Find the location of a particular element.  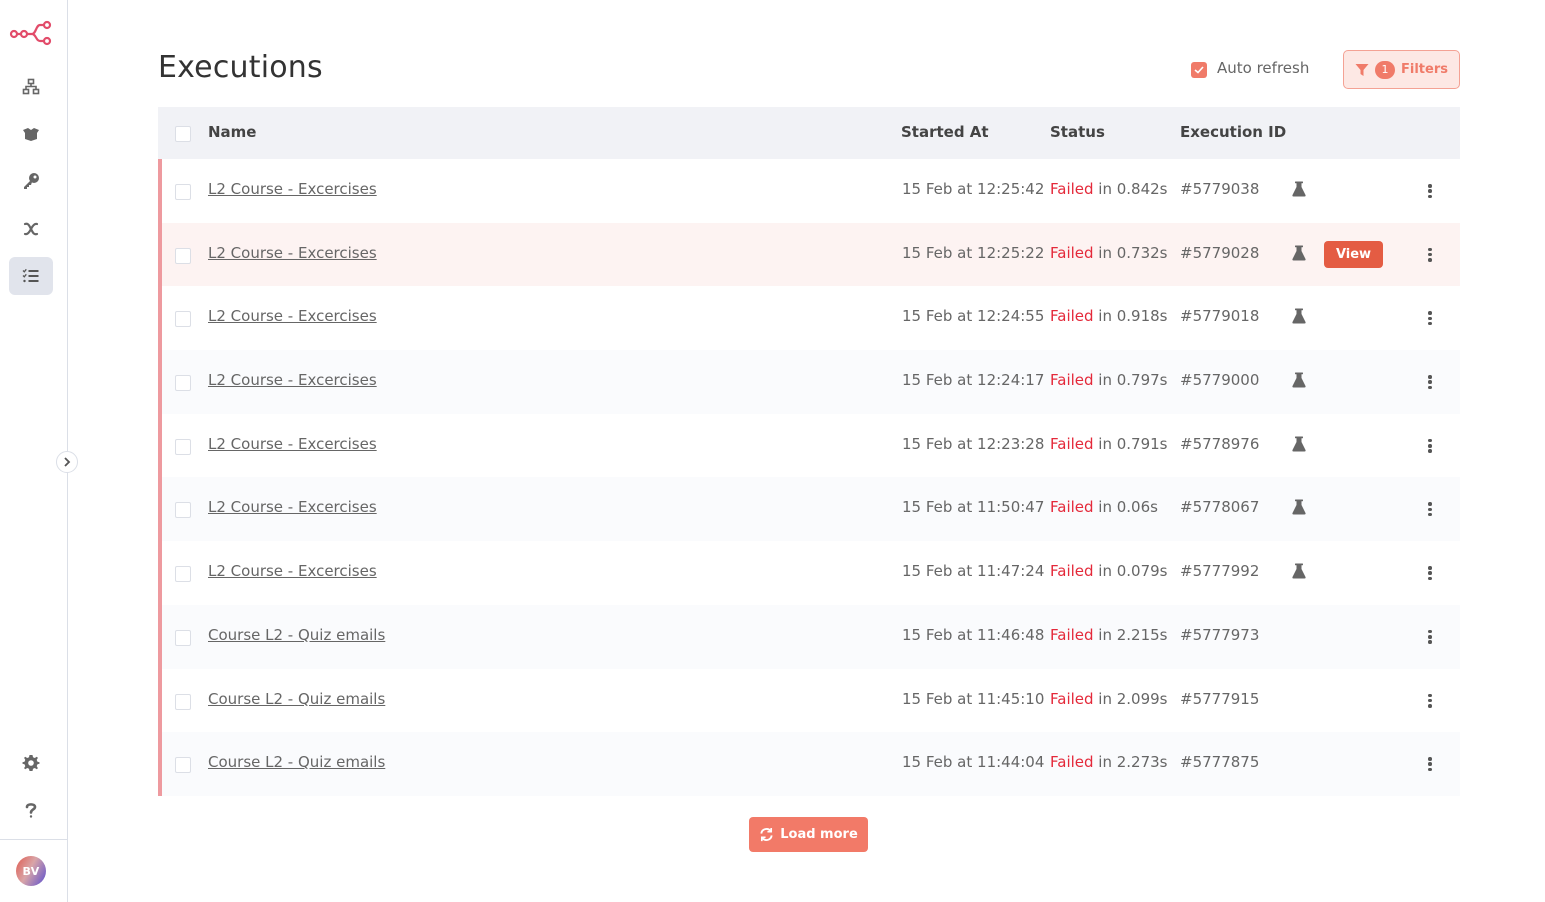

view-button: View is located at coordinates (1353, 254).